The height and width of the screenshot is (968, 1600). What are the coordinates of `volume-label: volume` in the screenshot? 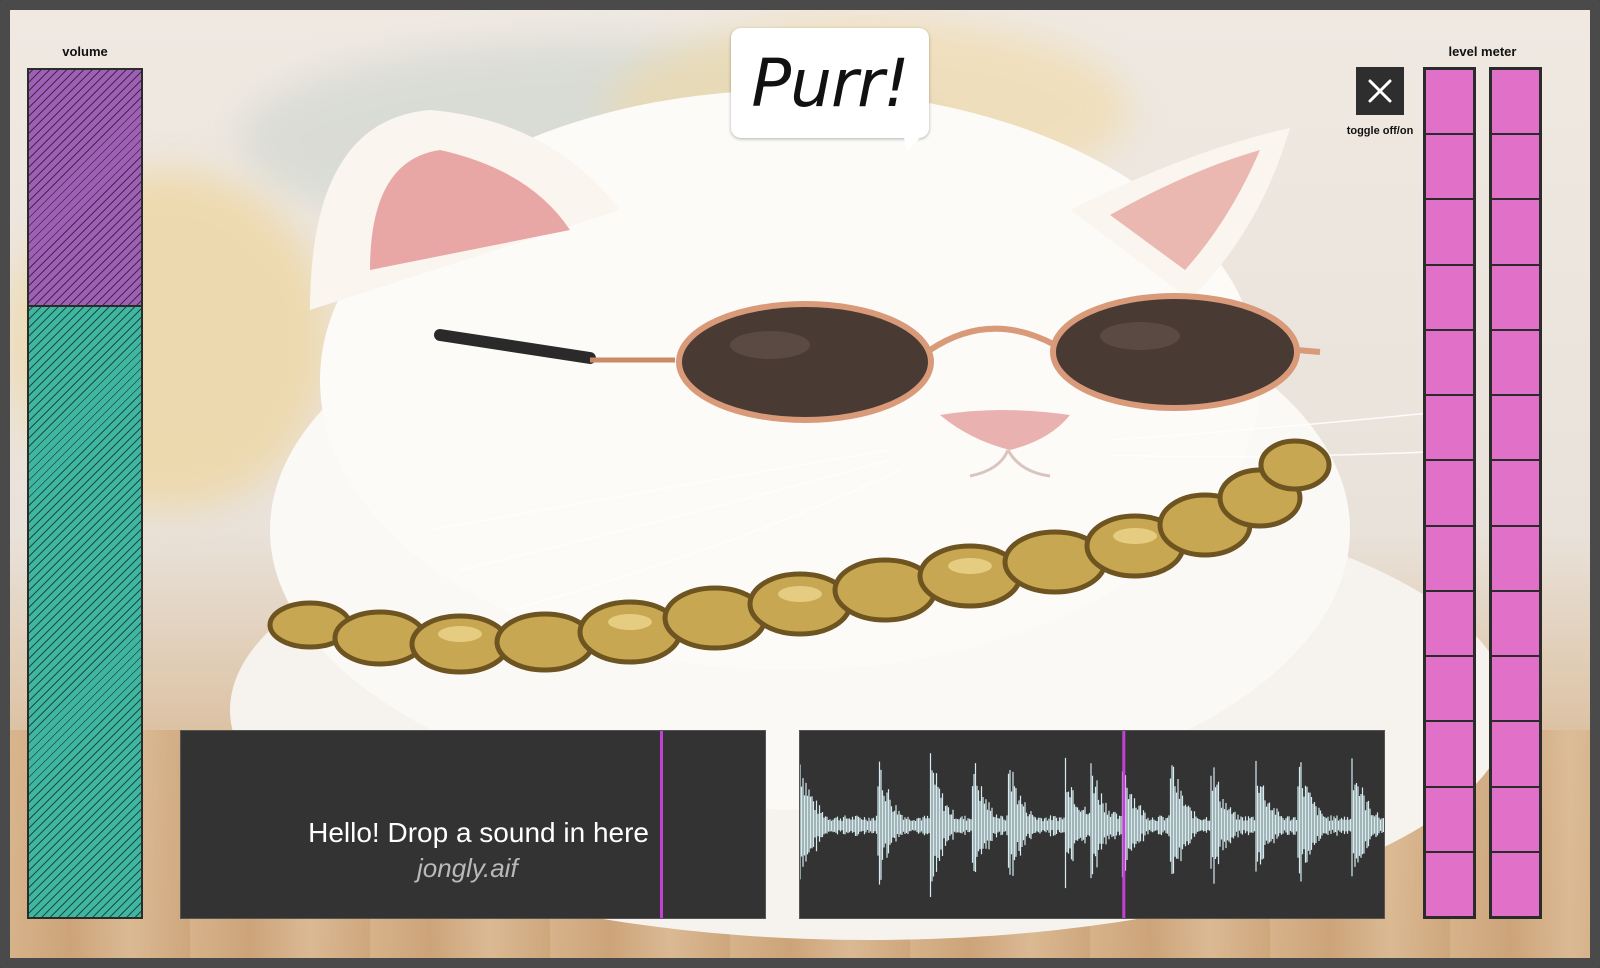 It's located at (85, 51).